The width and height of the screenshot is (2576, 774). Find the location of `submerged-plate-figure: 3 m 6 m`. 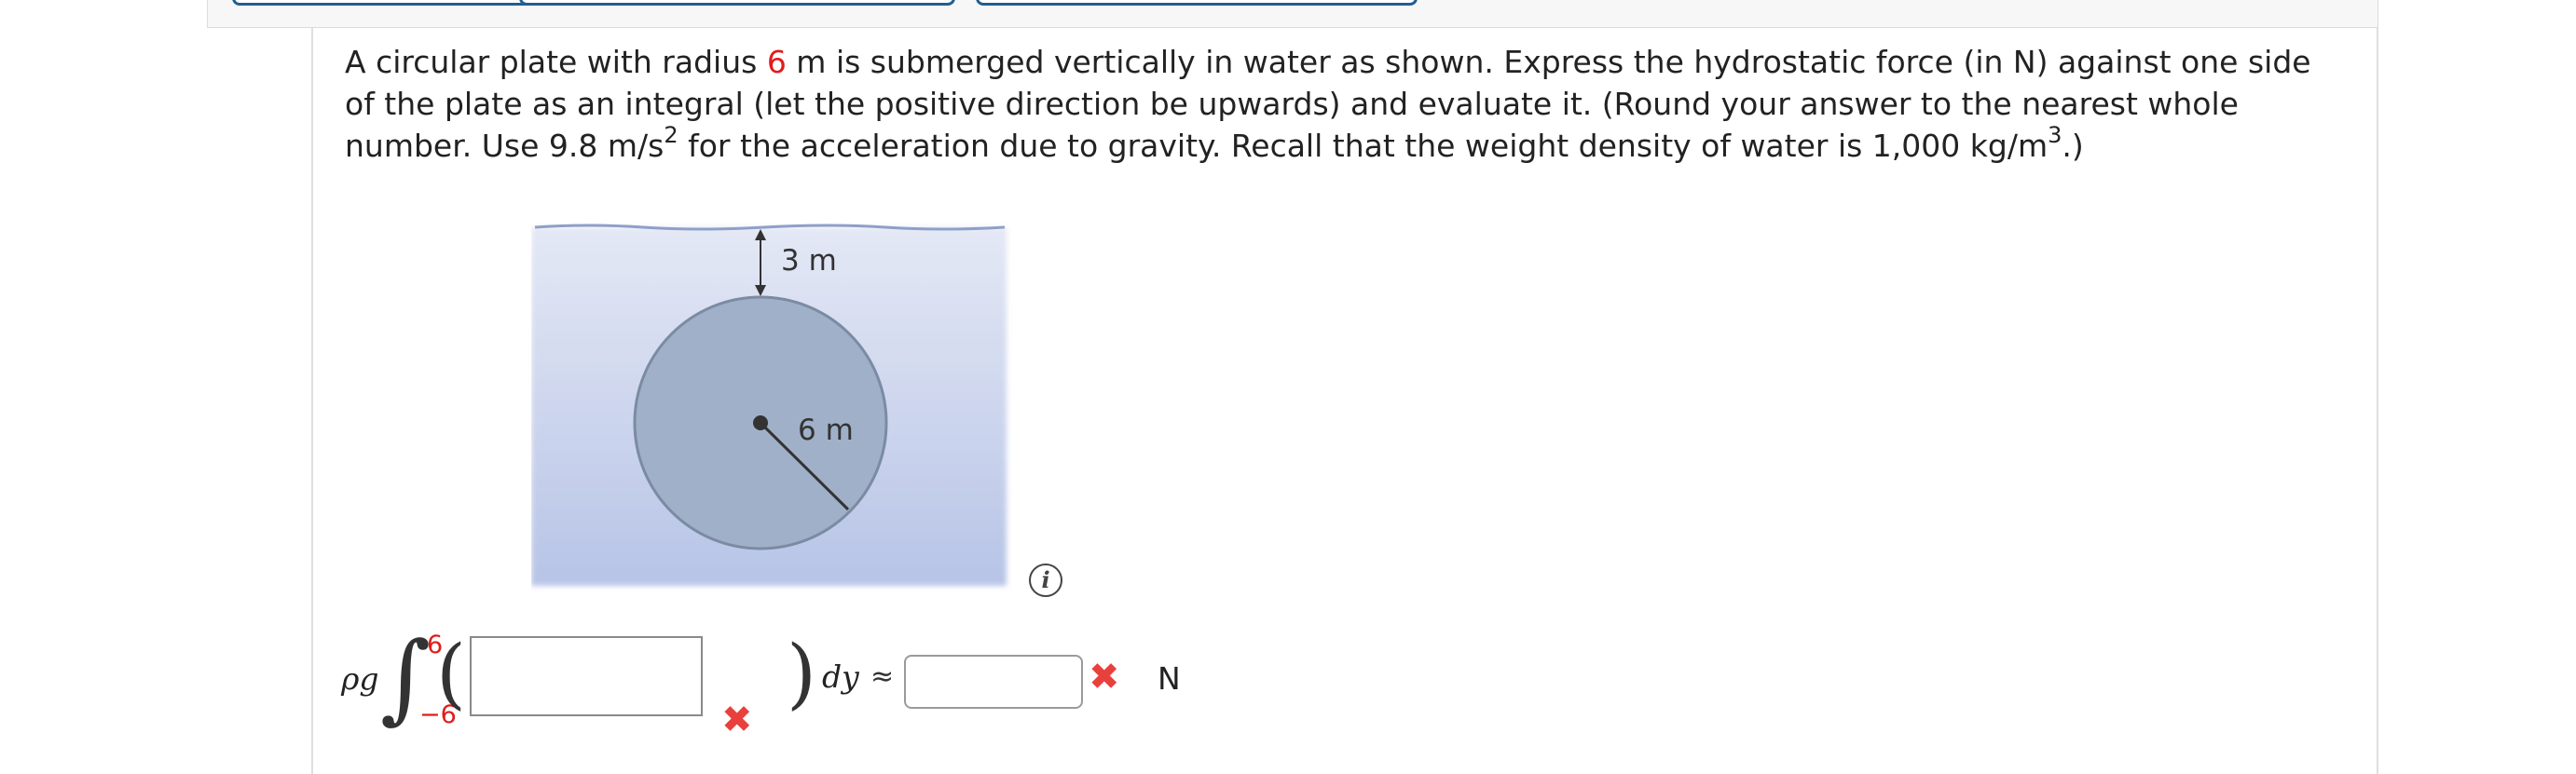

submerged-plate-figure: 3 m 6 m is located at coordinates (769, 405).